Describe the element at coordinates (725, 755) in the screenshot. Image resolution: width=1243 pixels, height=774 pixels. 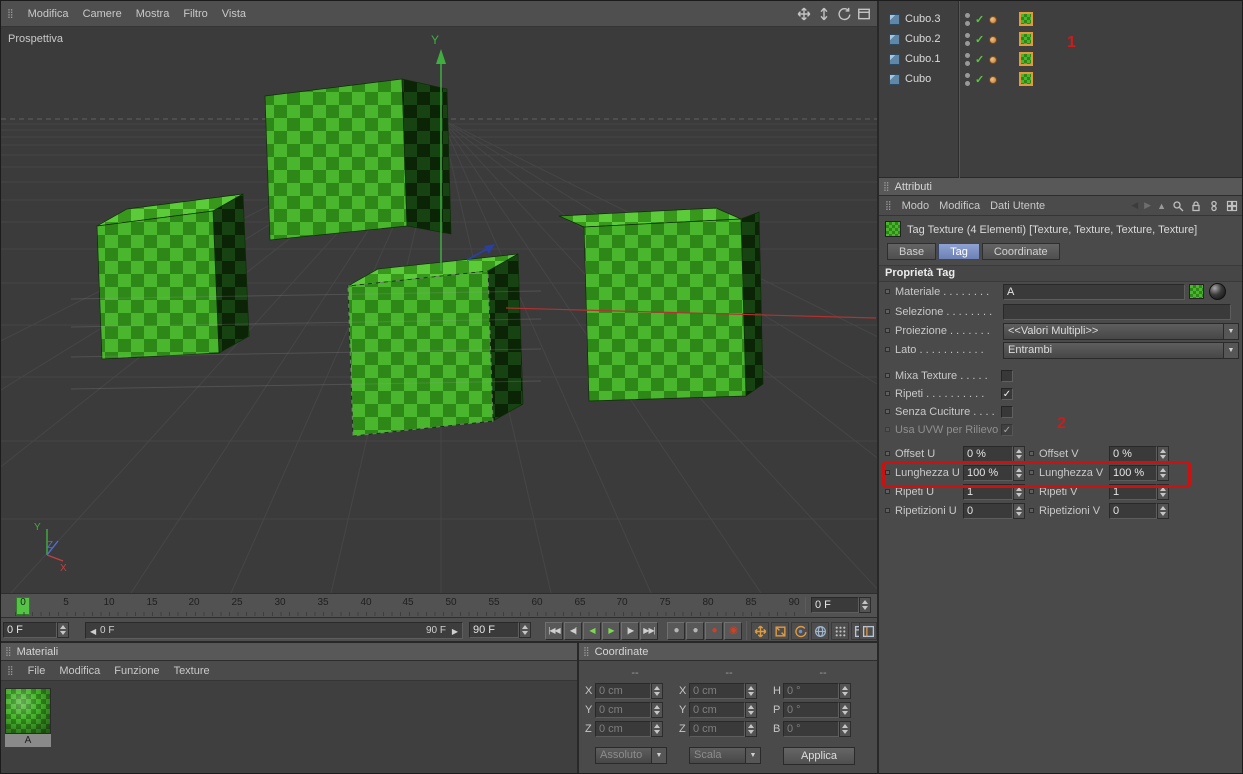
I see `coord-scale-dropdown: Scala ▼` at that location.